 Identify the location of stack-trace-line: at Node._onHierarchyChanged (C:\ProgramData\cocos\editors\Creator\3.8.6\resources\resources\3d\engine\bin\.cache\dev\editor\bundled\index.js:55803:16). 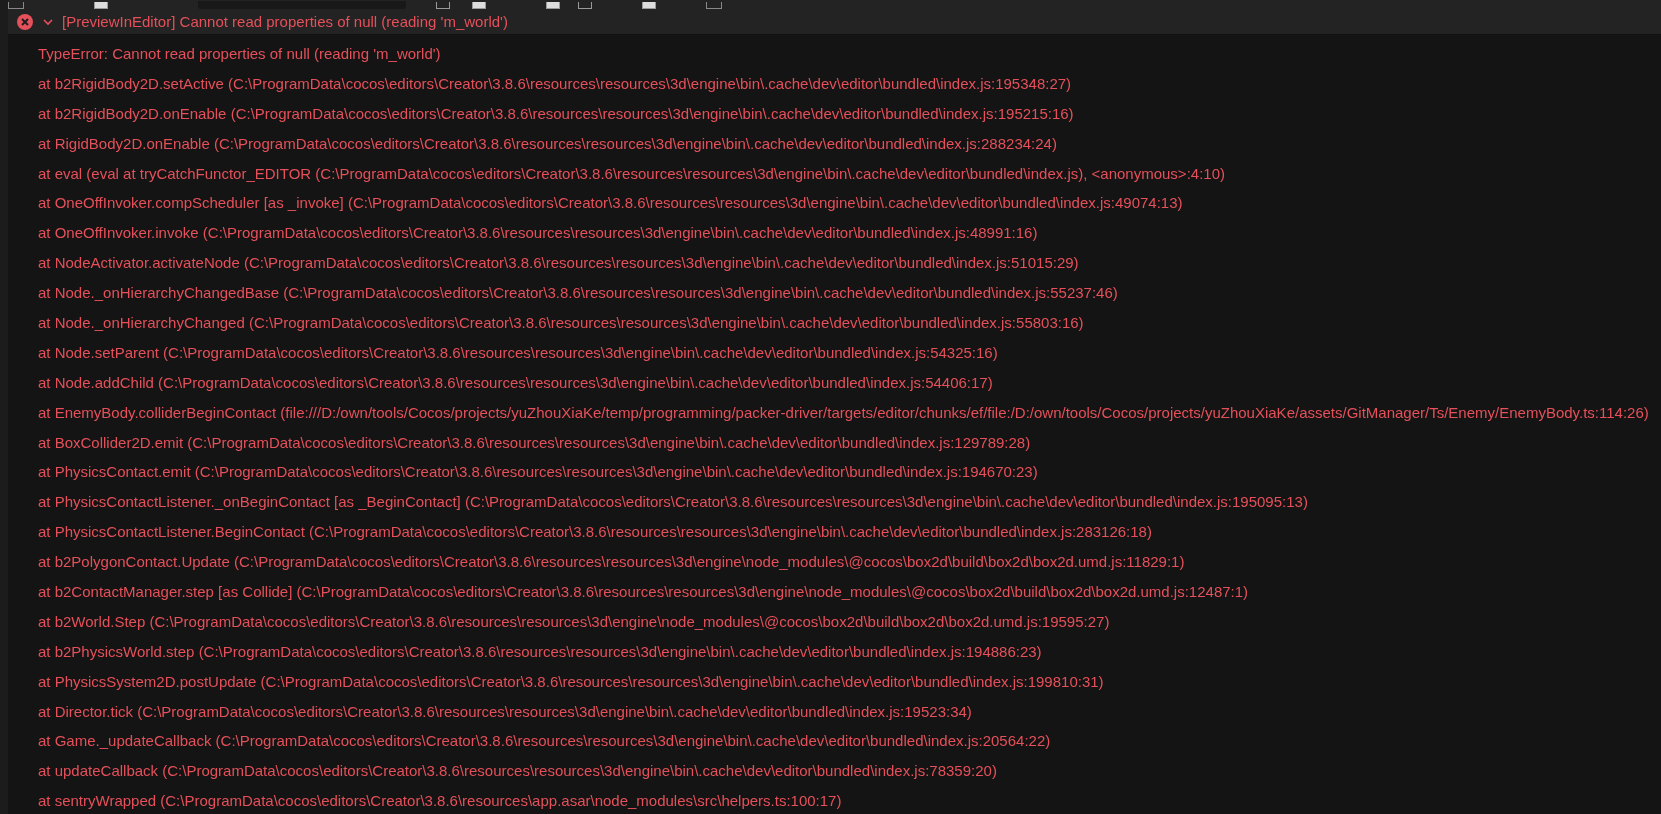
(561, 323).